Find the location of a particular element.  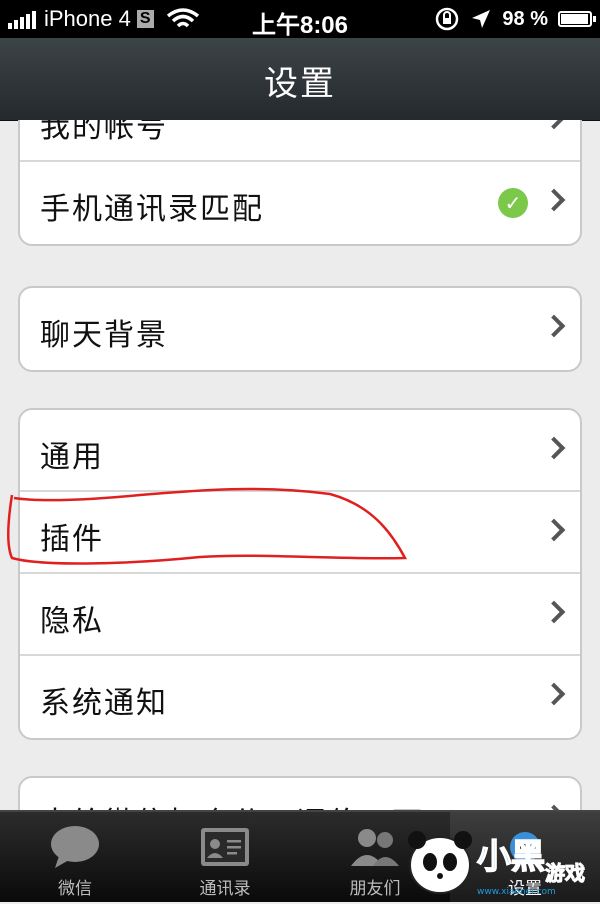

chat-bubble-icon is located at coordinates (75, 847).